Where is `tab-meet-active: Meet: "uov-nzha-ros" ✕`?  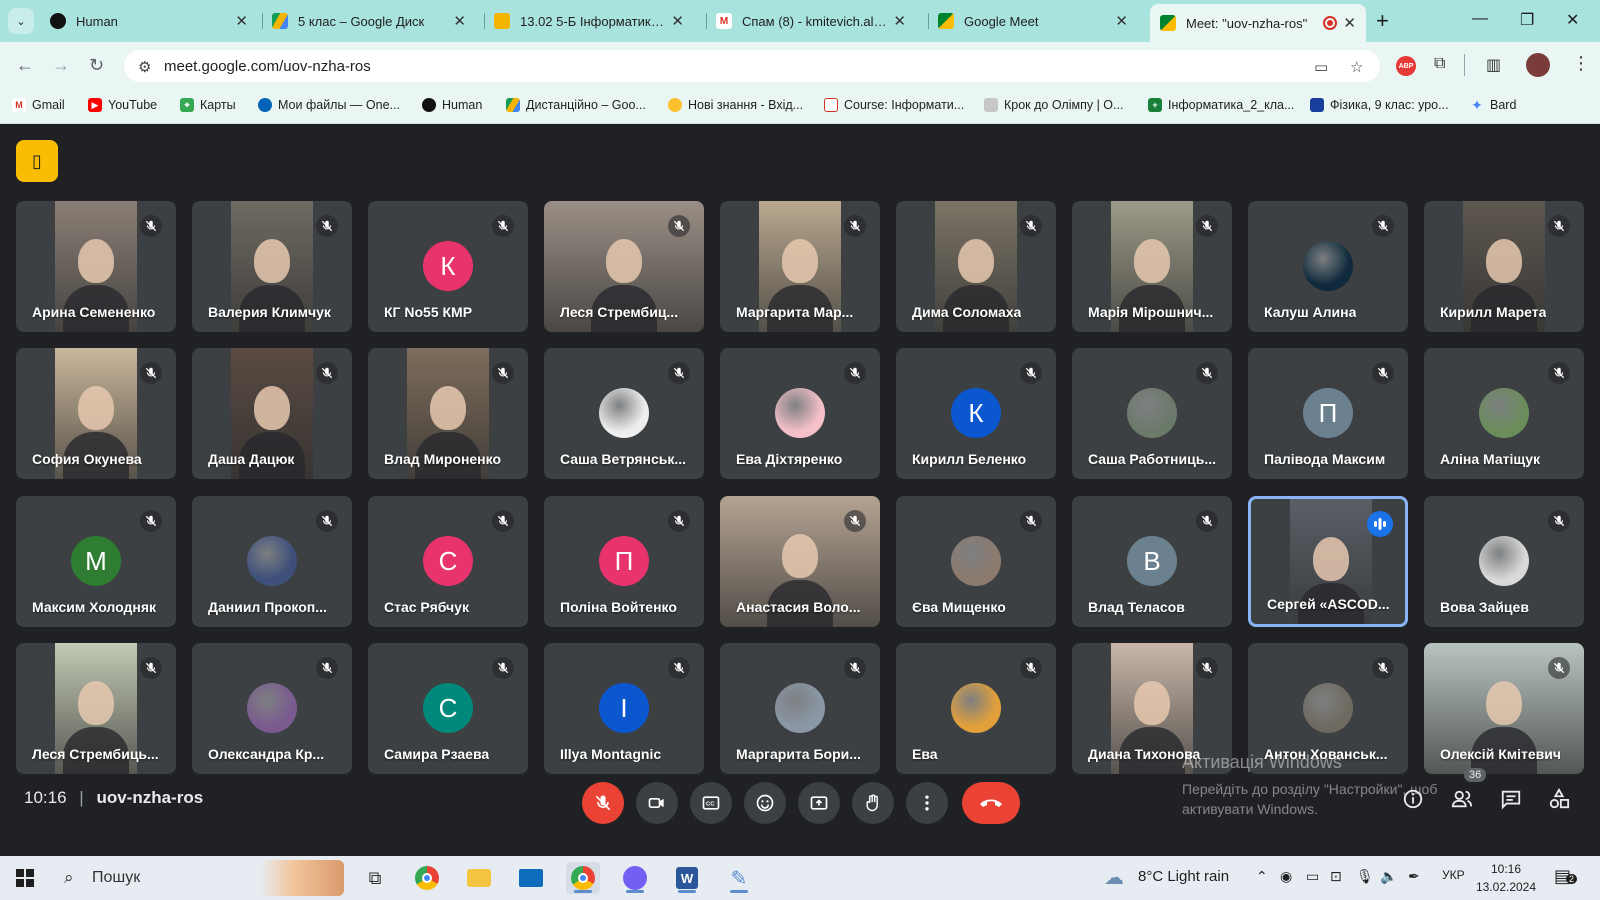 tab-meet-active: Meet: "uov-nzha-ros" ✕ is located at coordinates (1258, 23).